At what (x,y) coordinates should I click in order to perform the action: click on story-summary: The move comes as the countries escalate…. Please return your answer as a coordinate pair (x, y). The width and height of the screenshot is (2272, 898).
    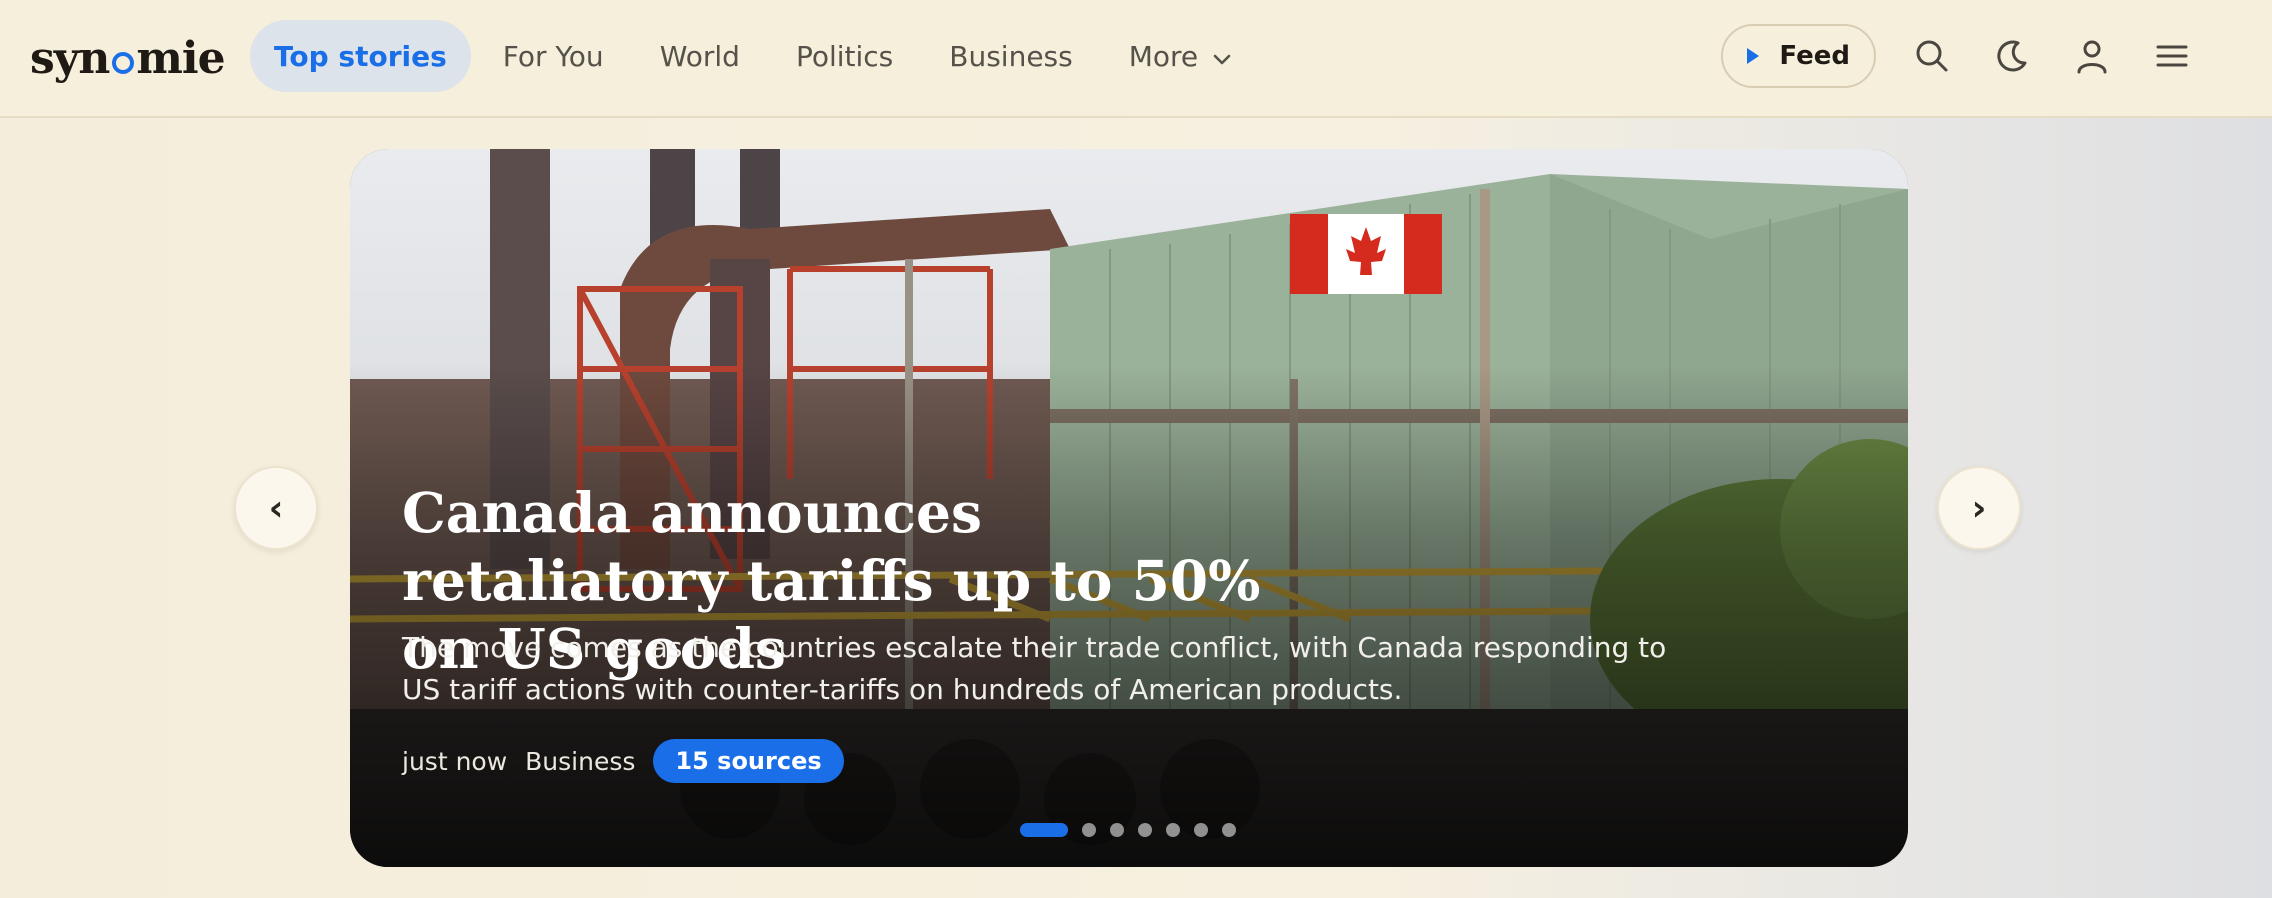
    Looking at the image, I should click on (1034, 668).